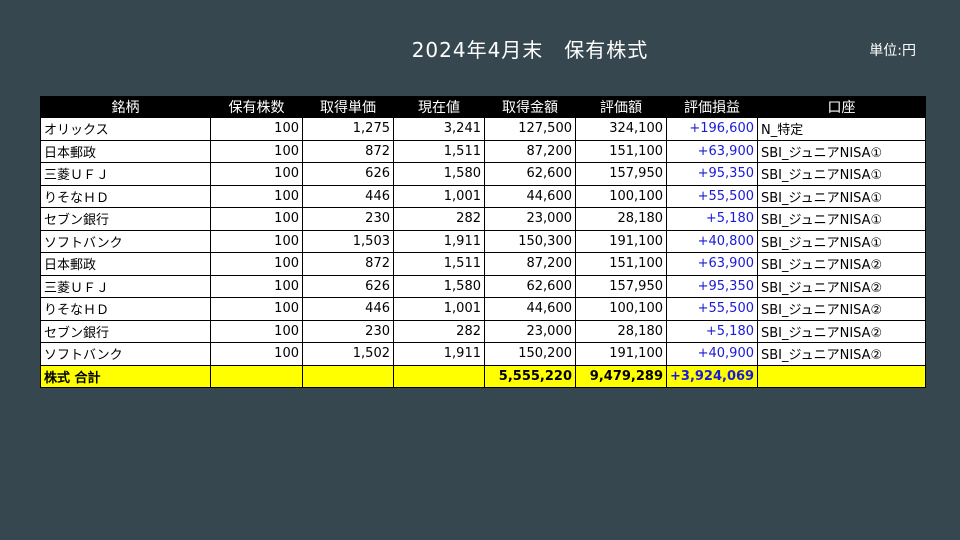 The image size is (960, 540). I want to click on cell-col-cost-amount: 23,000, so click(530, 331).